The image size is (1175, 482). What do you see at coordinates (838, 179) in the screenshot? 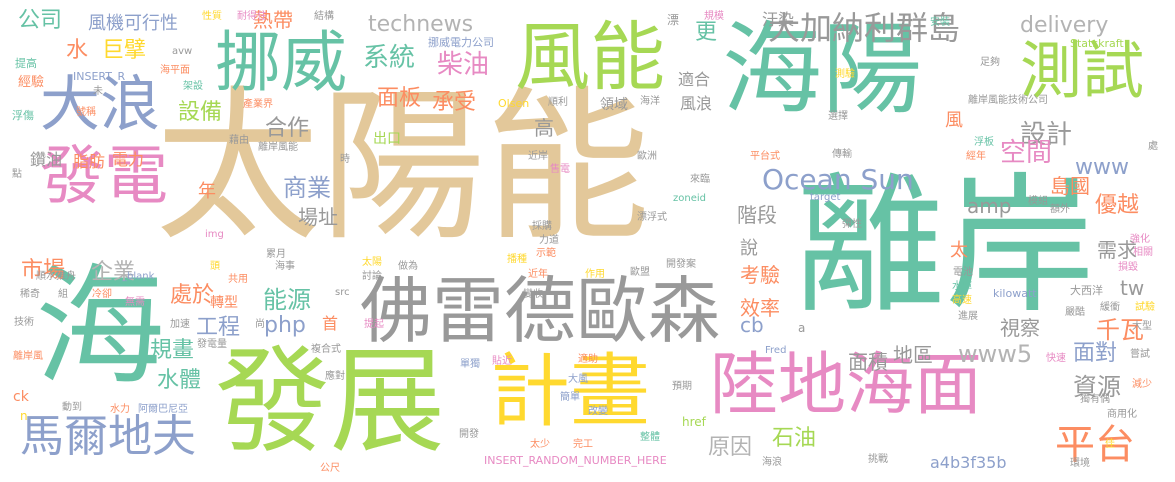
I see `word: Ocean Sun` at bounding box center [838, 179].